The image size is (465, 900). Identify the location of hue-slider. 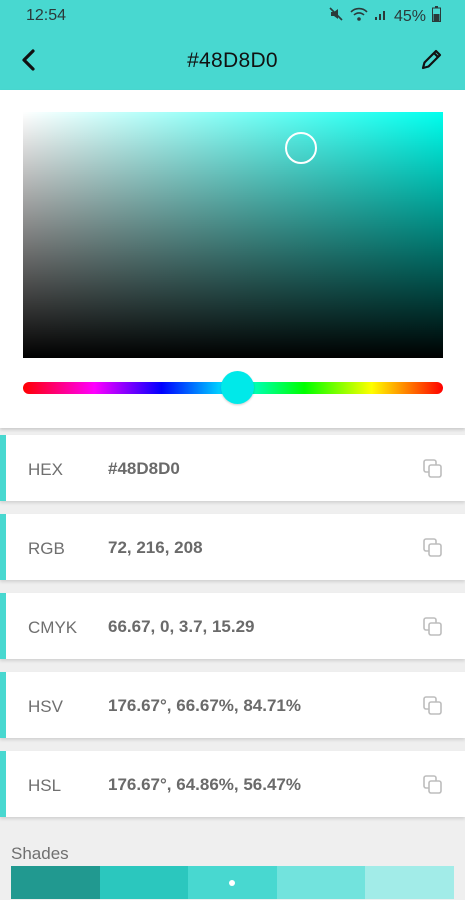
(233, 387).